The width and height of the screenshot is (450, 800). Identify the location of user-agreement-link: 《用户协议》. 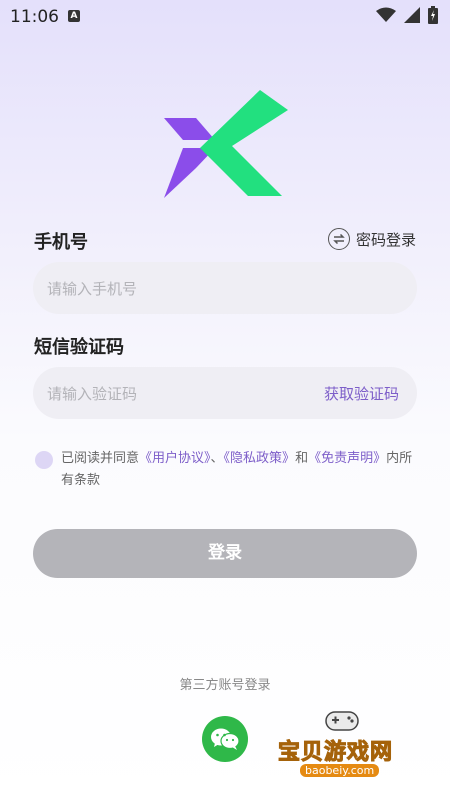
(175, 458).